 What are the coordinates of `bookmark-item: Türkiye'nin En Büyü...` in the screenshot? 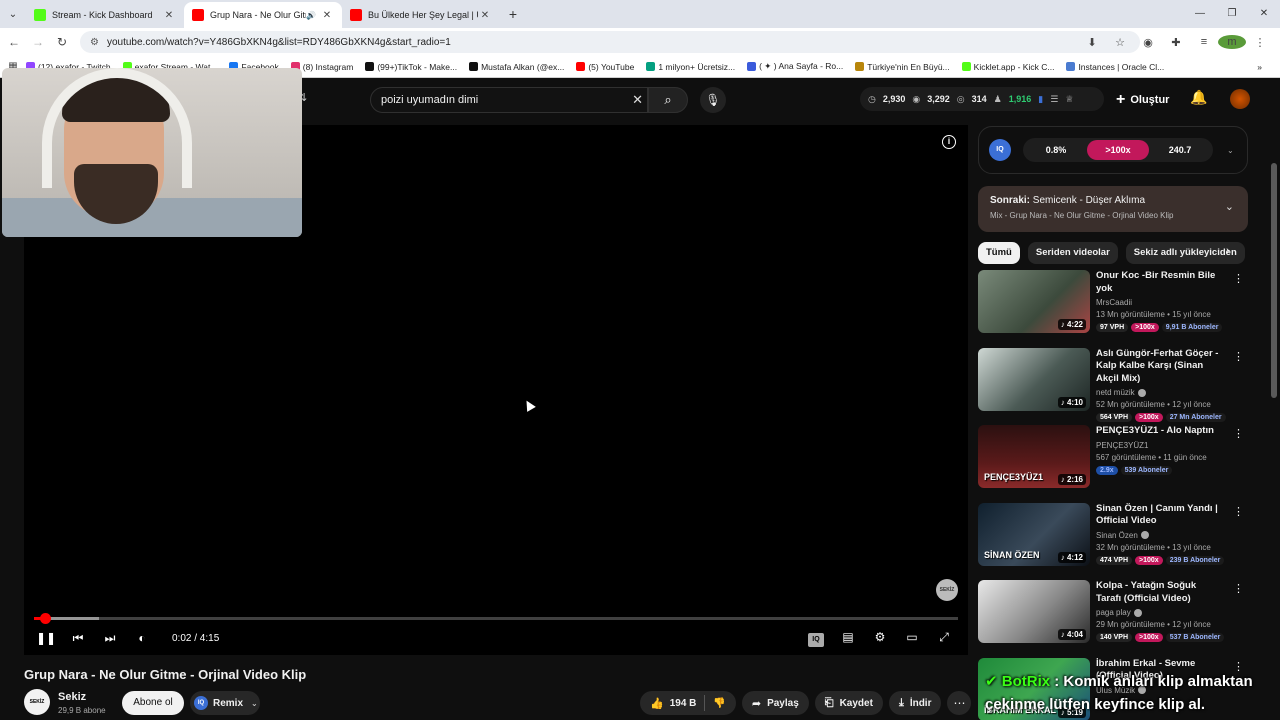 It's located at (902, 67).